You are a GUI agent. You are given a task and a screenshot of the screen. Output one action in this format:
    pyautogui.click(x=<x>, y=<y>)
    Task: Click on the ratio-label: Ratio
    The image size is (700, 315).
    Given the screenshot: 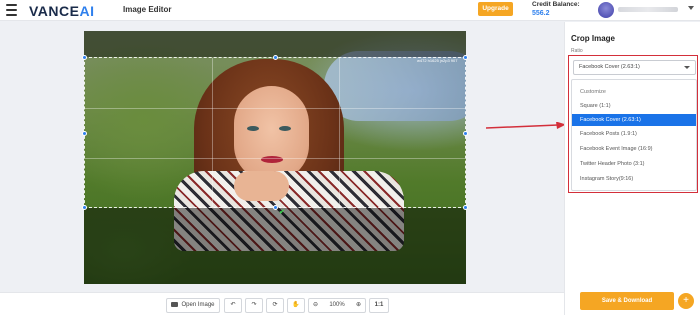 What is the action you would take?
    pyautogui.click(x=577, y=51)
    